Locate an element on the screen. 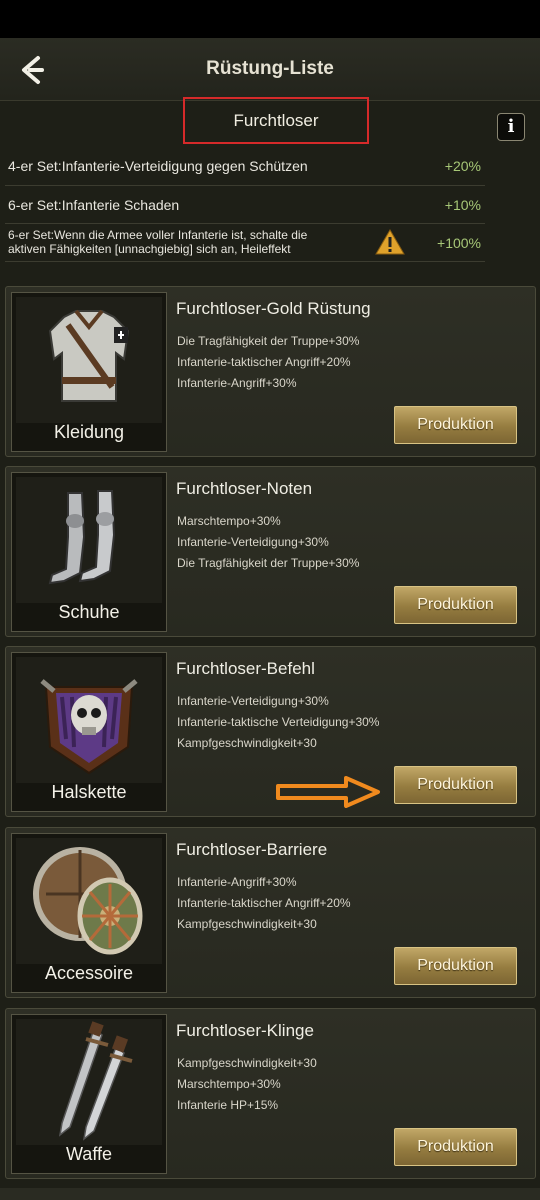 This screenshot has width=540, height=1200. item-slot-label: Accessoire is located at coordinates (89, 973).